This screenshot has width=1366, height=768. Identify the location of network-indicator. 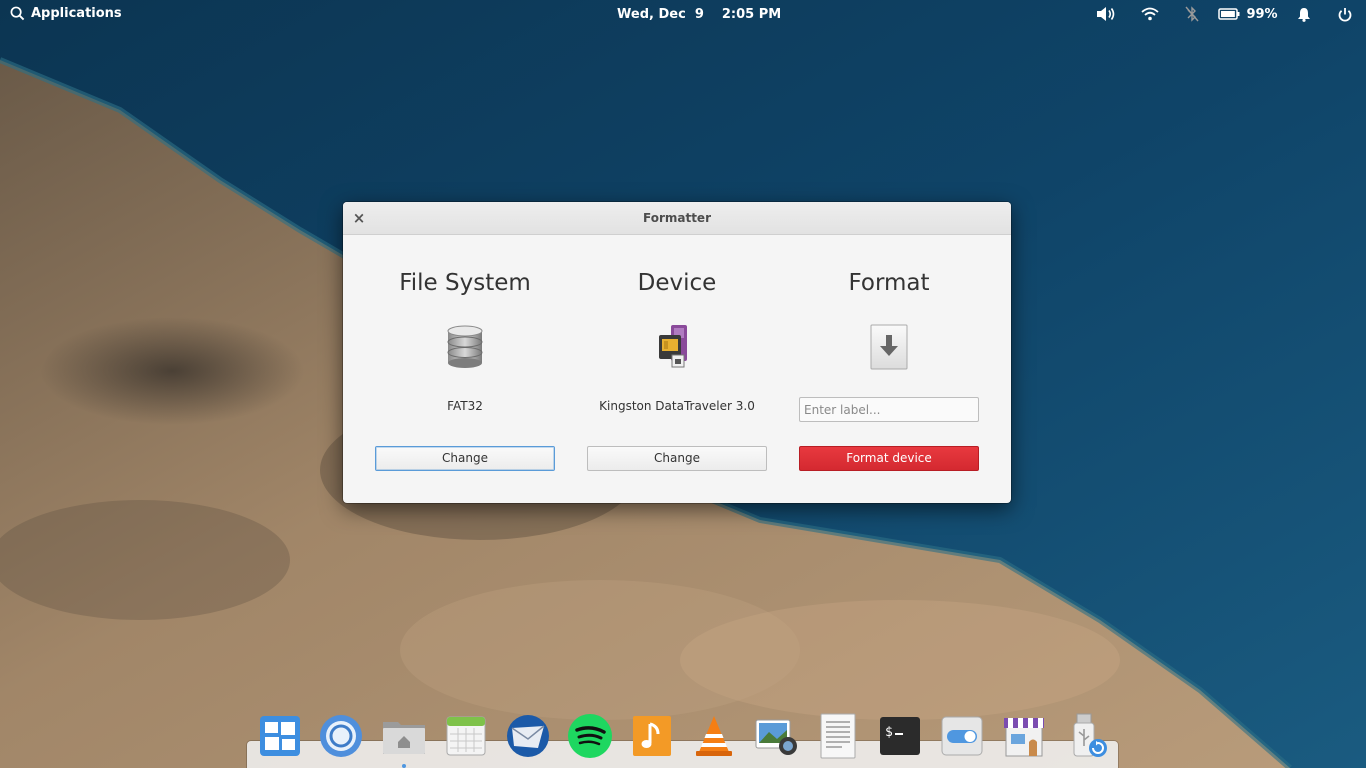
(1150, 14).